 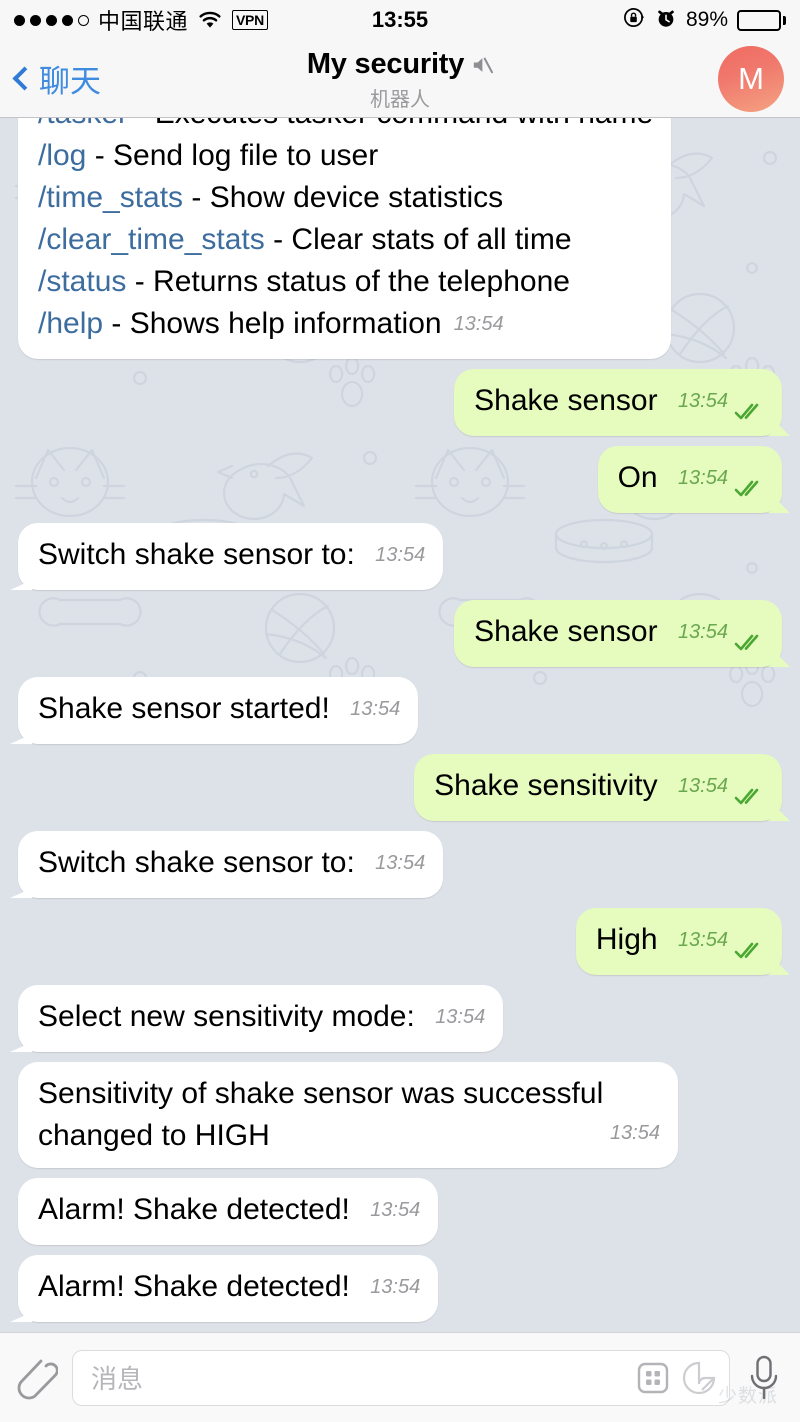 I want to click on message-bubble-on: On 13:54, so click(x=689, y=479).